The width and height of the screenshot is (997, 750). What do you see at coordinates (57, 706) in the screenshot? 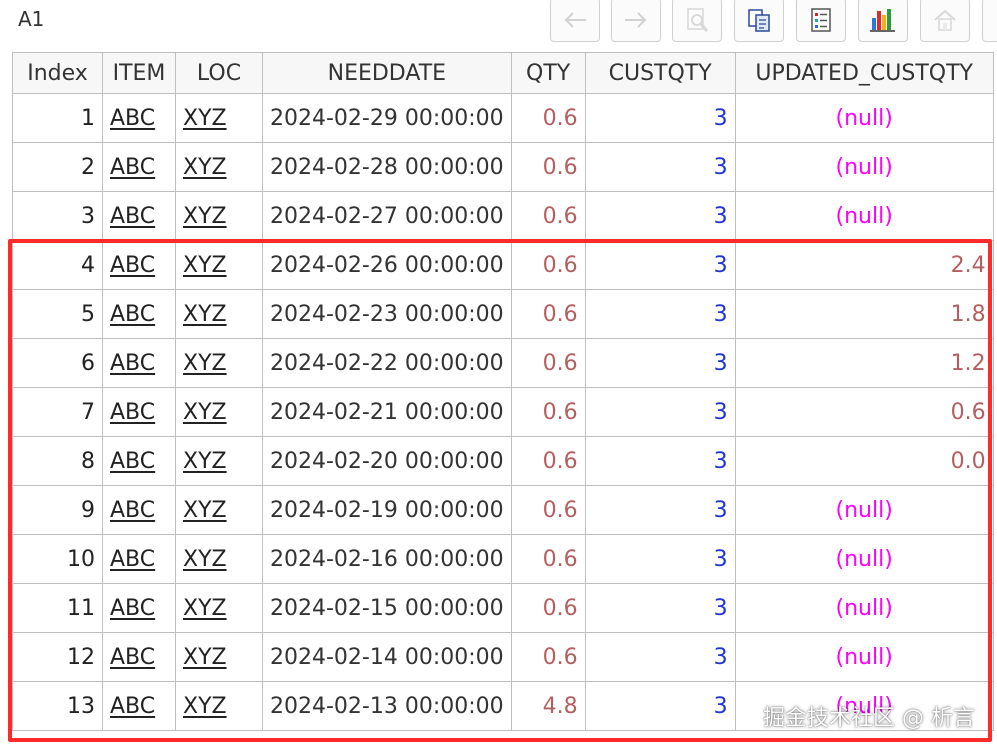
I see `cell-index: 13` at bounding box center [57, 706].